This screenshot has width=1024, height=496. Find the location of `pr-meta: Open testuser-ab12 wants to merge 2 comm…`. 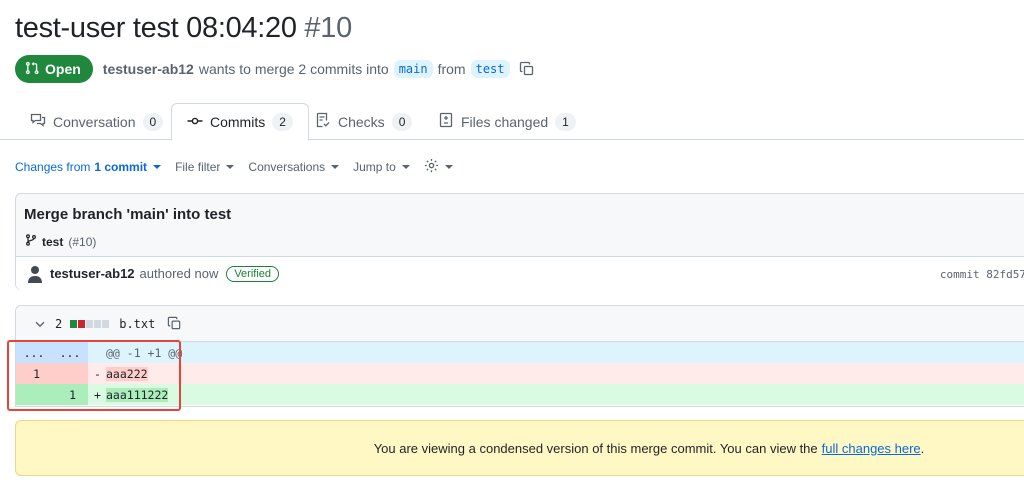

pr-meta: Open testuser-ab12 wants to merge 2 comm… is located at coordinates (275, 69).